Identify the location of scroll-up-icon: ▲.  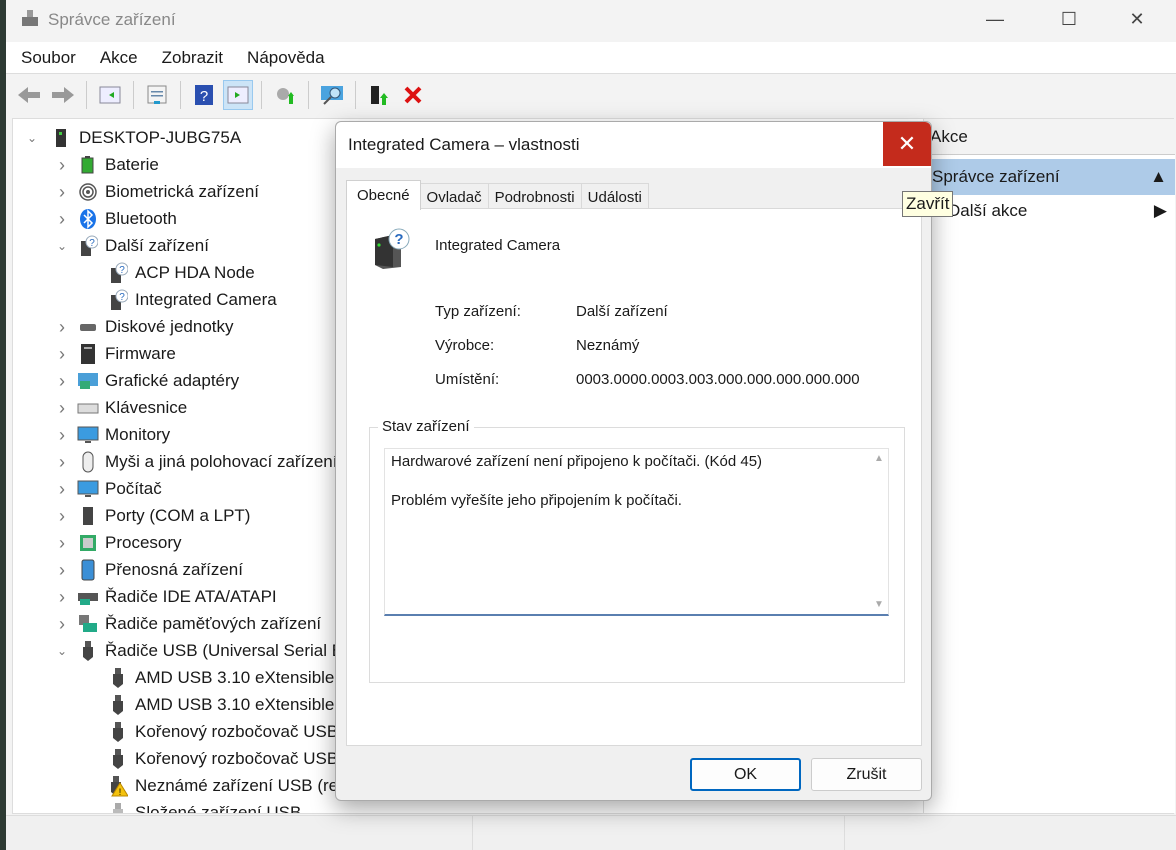
(879, 458).